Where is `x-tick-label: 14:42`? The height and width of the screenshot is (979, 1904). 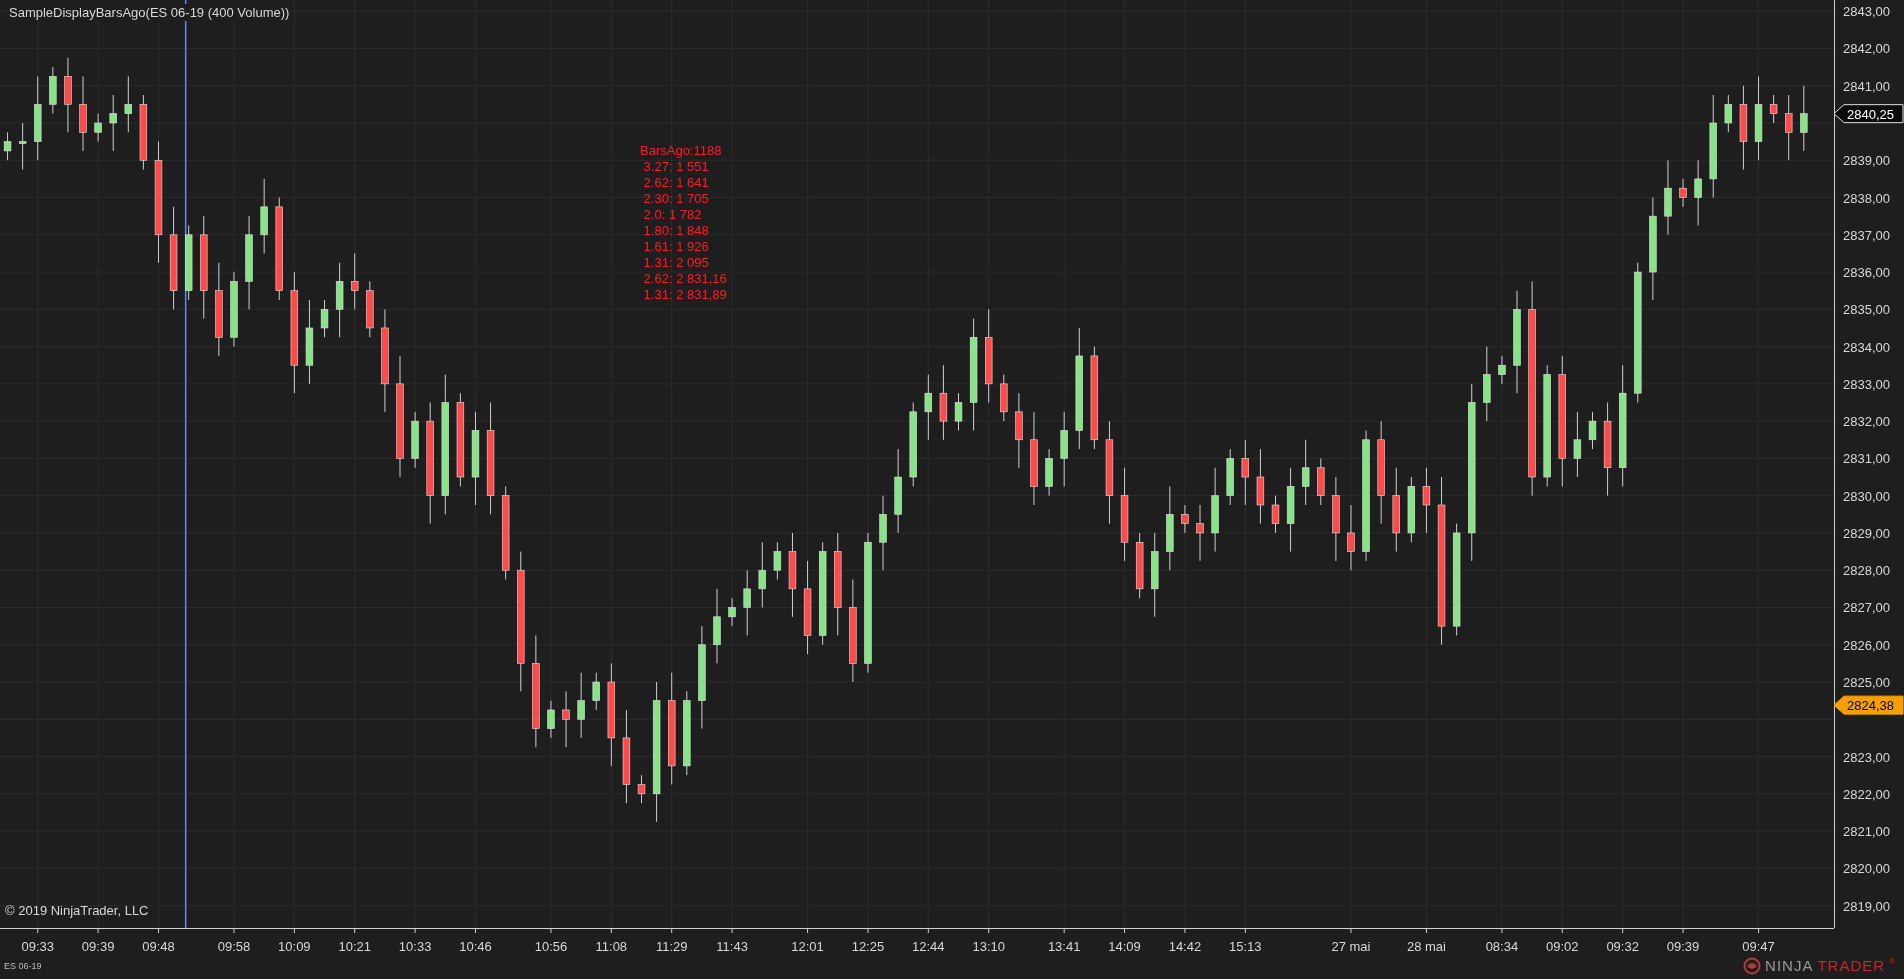
x-tick-label: 14:42 is located at coordinates (1185, 946).